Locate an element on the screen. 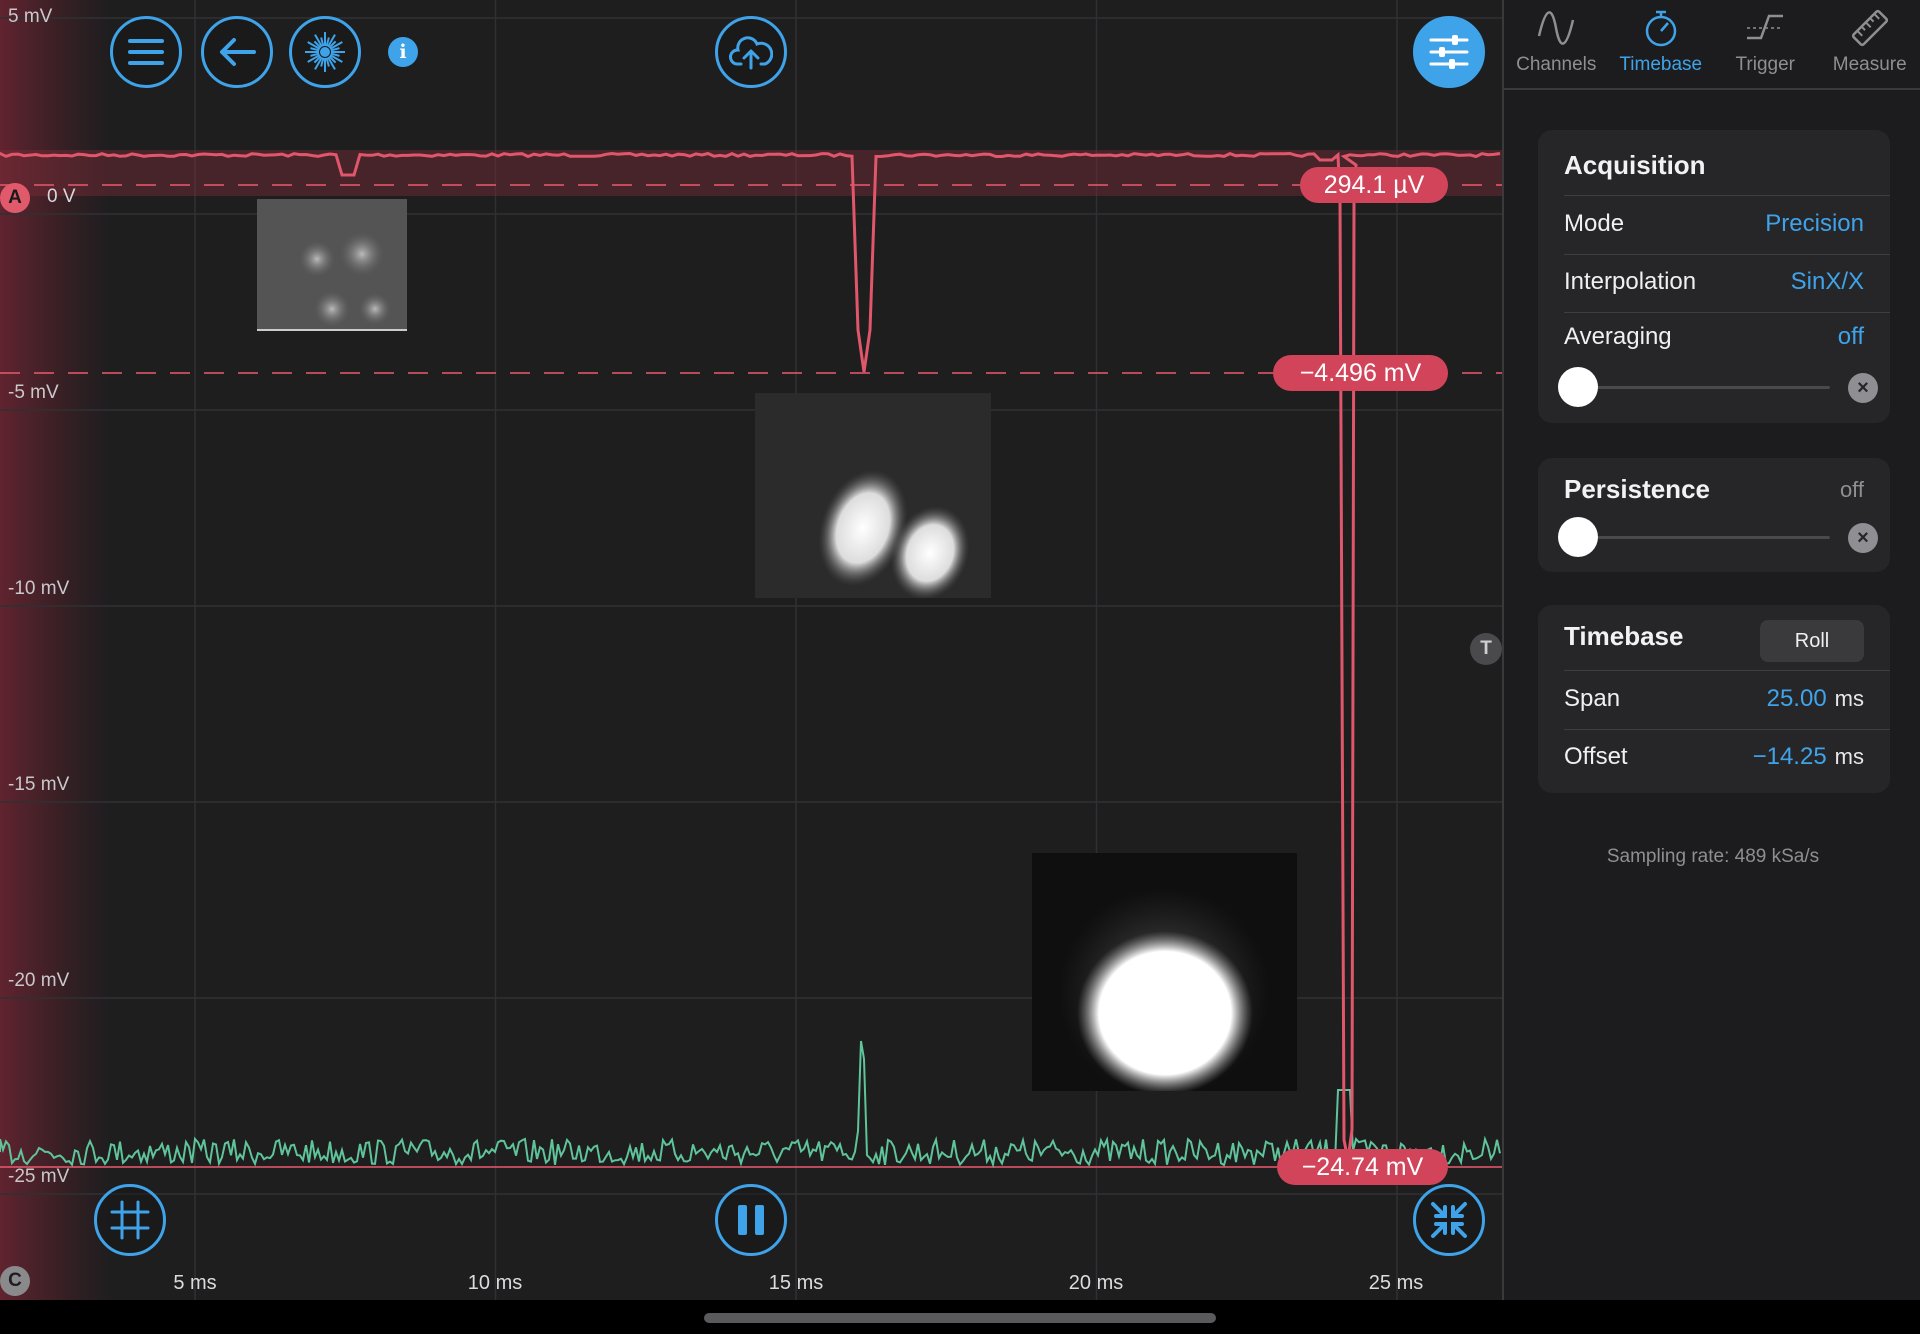 The width and height of the screenshot is (1920, 1334). y-axis-label: -20 mV is located at coordinates (39, 980).